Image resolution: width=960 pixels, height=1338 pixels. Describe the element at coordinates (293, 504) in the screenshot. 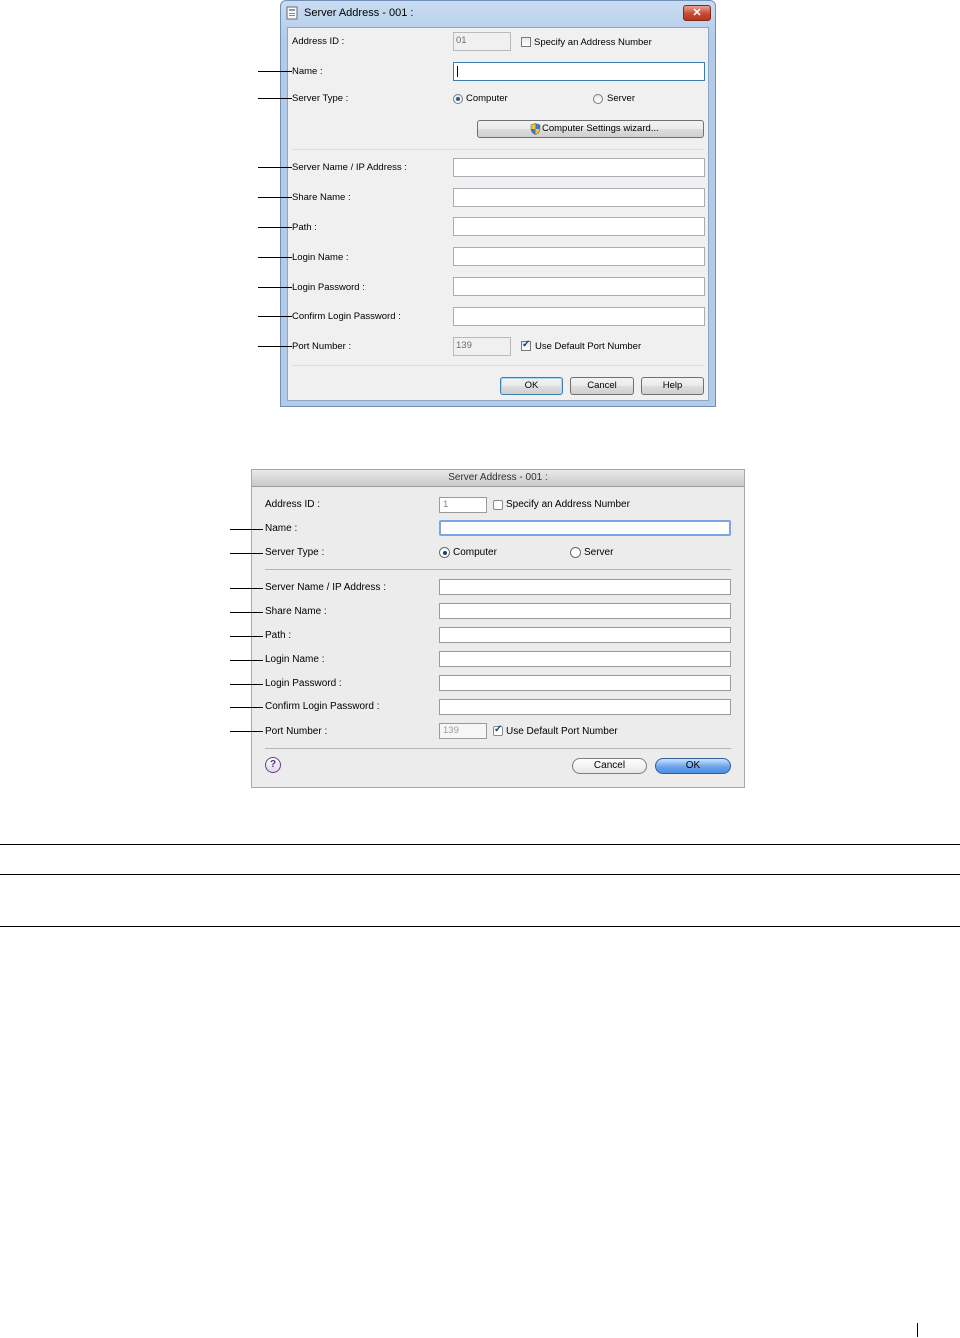

I see `mac-address-id-label: Address ID :` at that location.